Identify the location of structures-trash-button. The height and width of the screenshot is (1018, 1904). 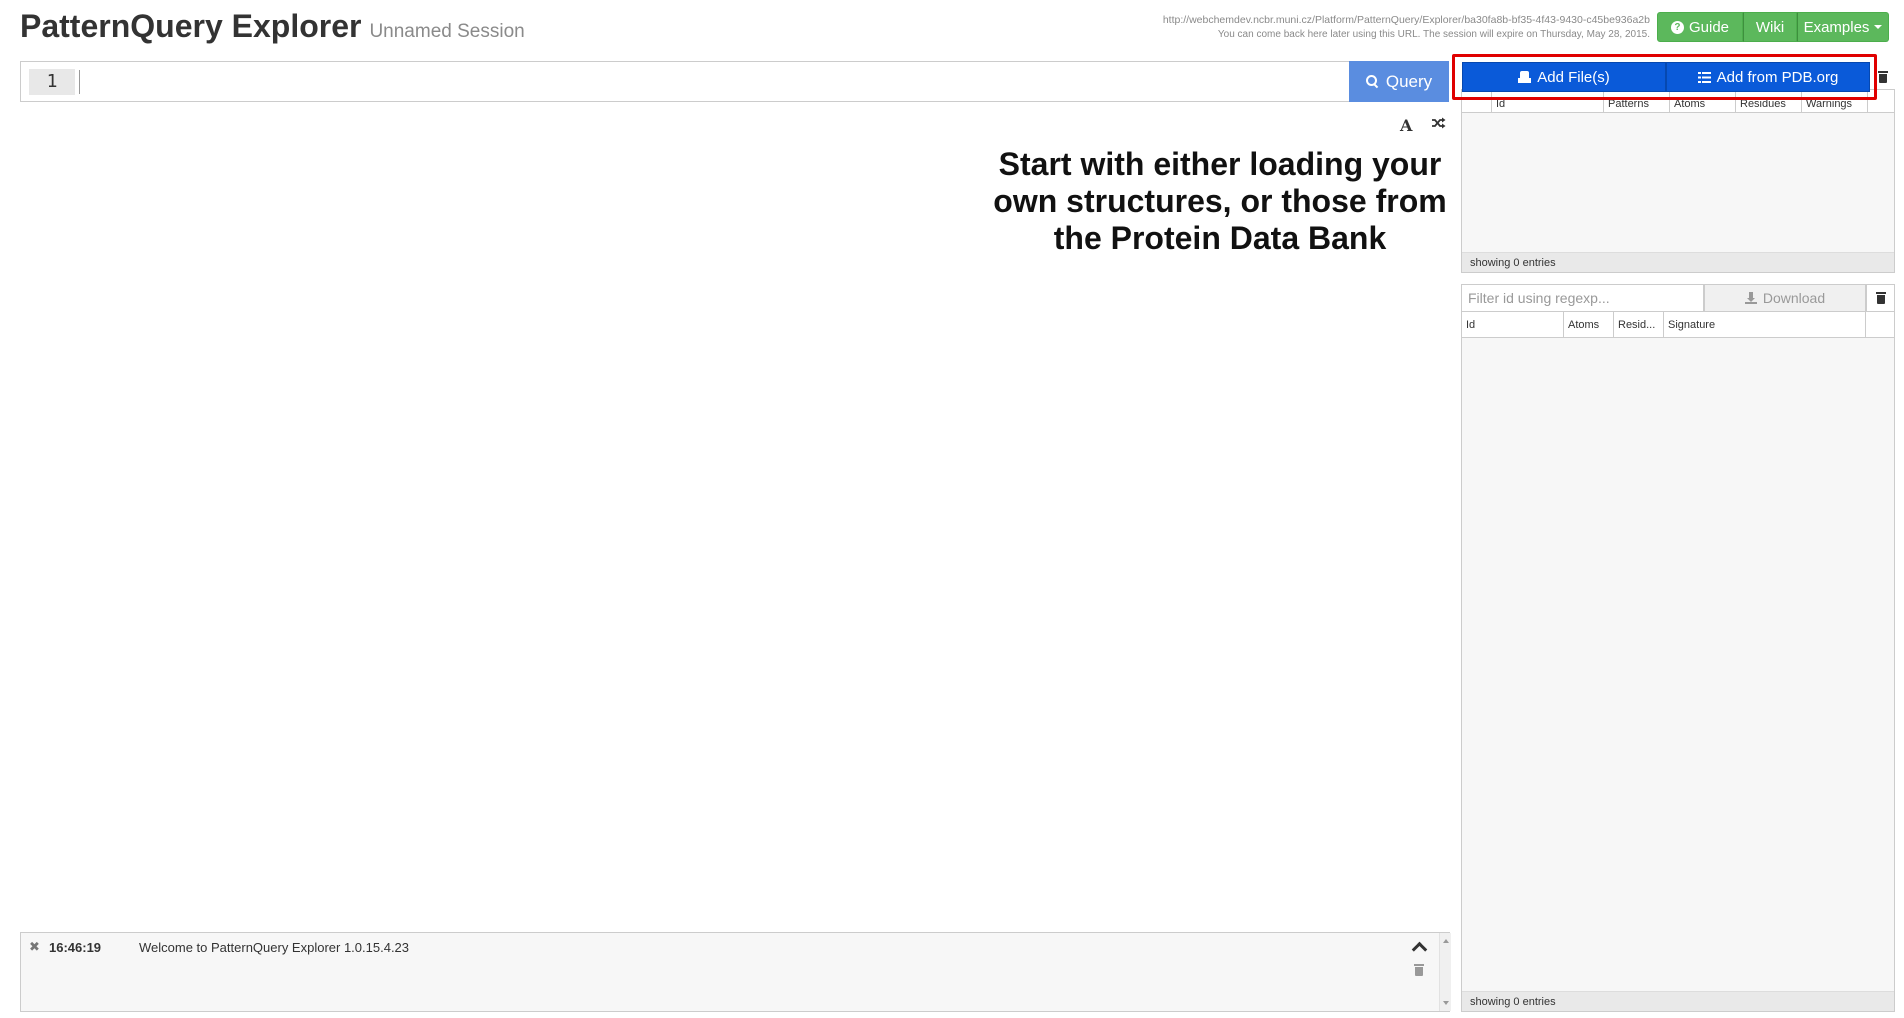
(1883, 79).